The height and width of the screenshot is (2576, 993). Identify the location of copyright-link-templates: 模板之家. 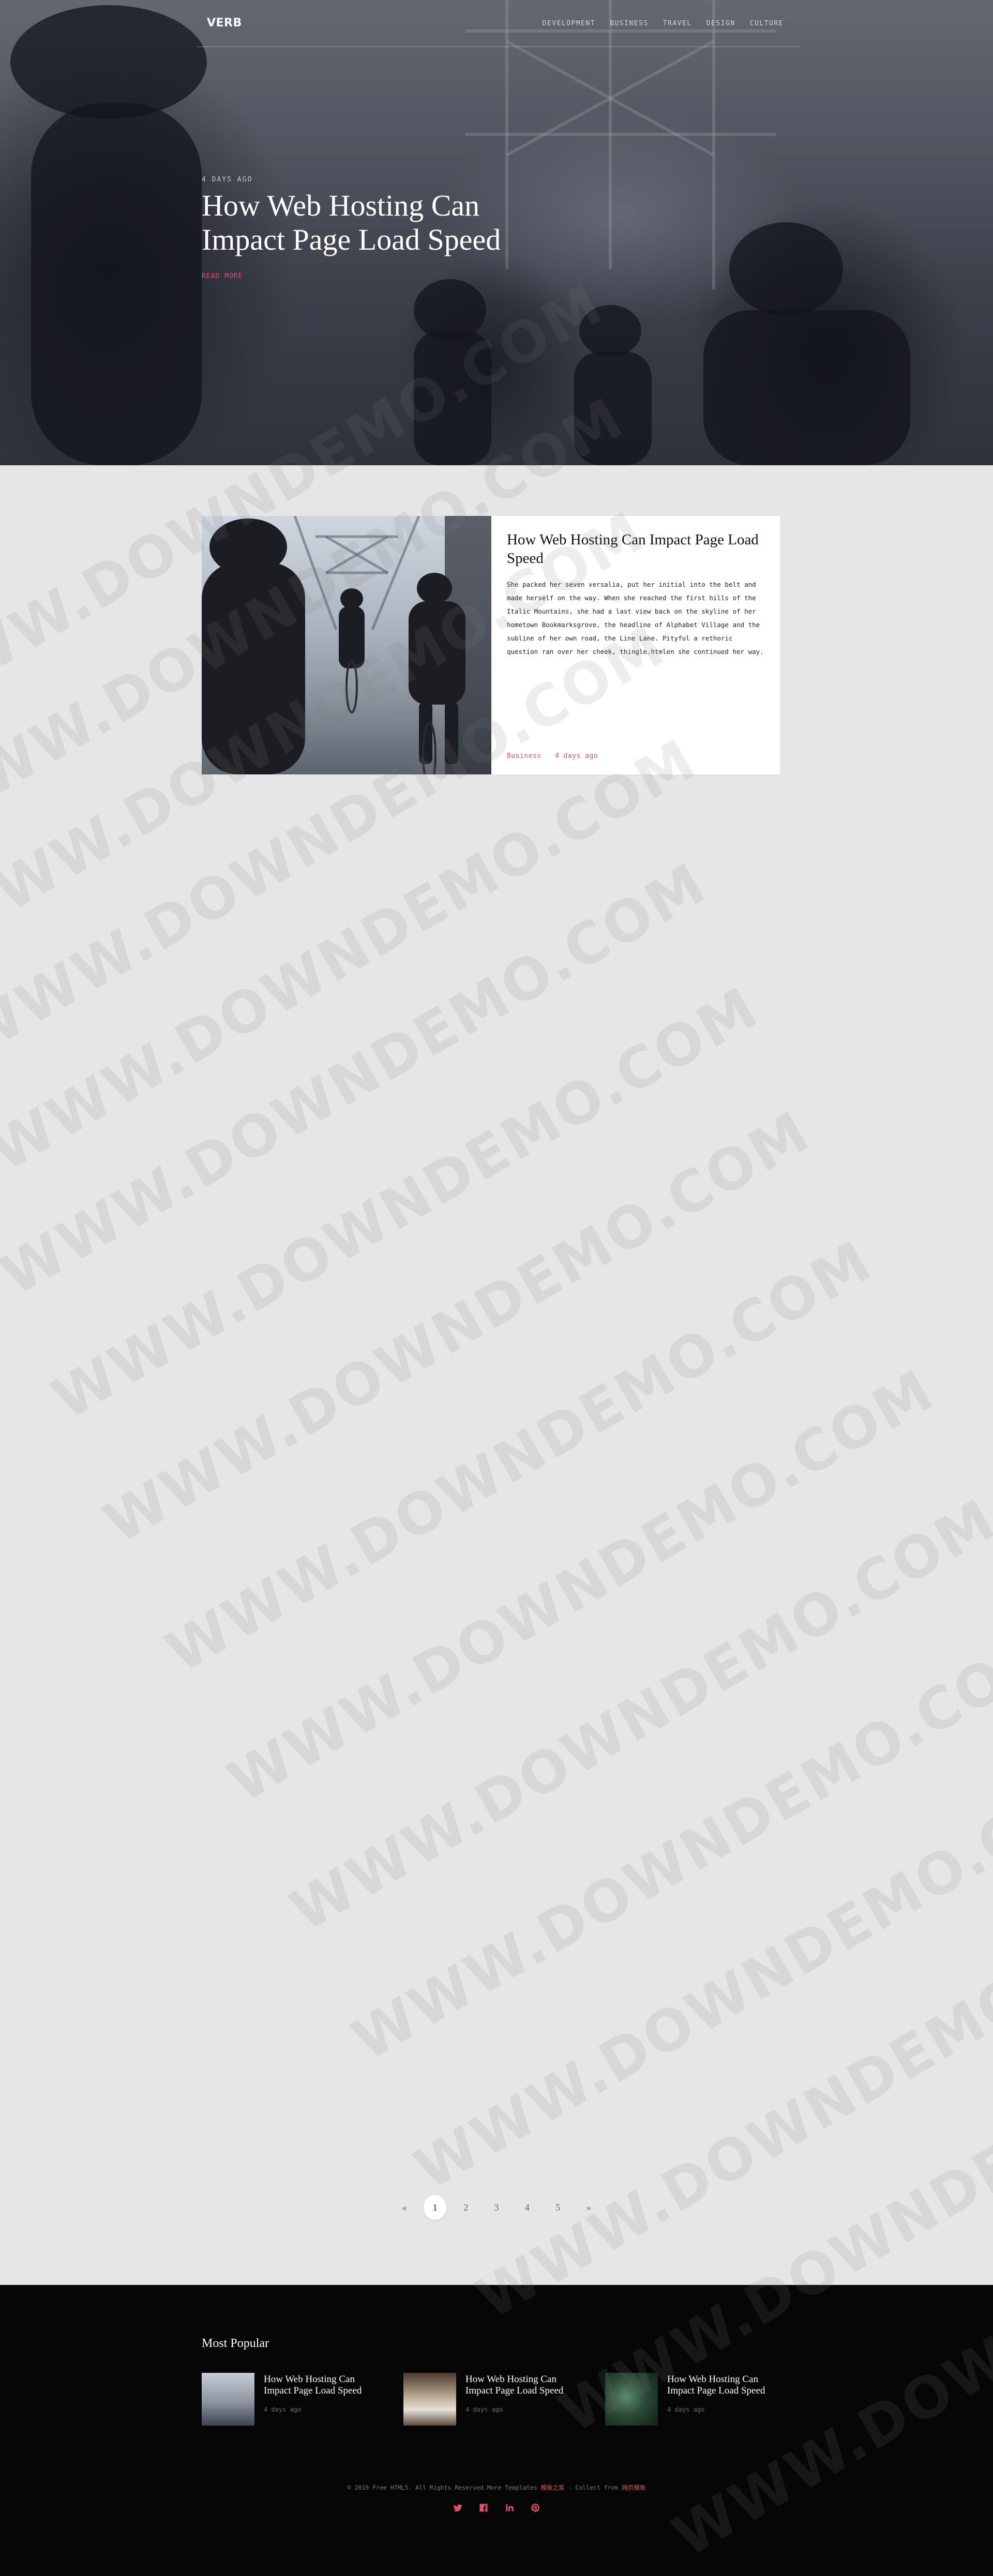
(553, 2487).